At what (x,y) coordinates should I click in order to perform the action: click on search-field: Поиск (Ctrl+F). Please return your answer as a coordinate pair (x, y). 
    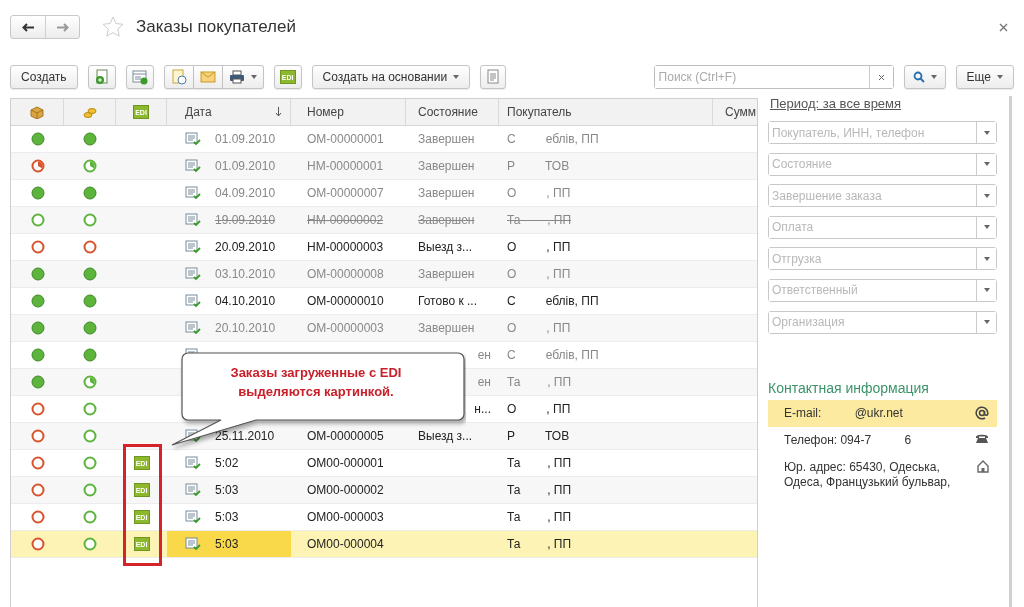
    Looking at the image, I should click on (773, 77).